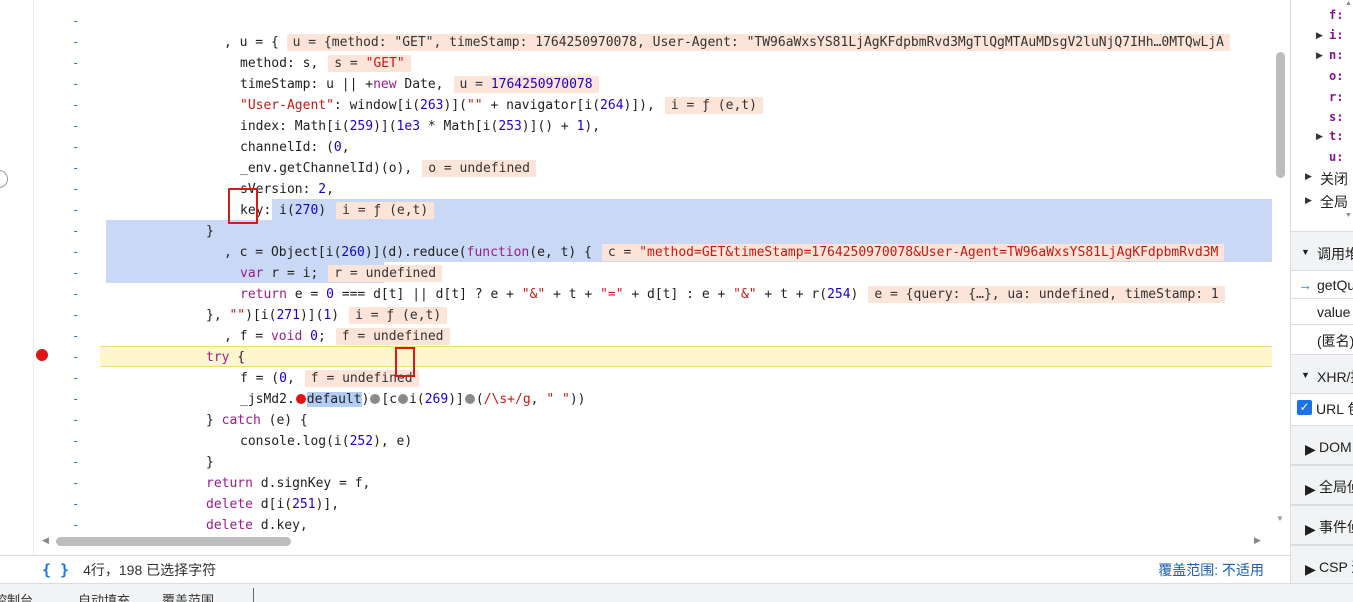  What do you see at coordinates (1335, 377) in the screenshot?
I see `xhr-breakpoints-label: XHR/提取断点` at bounding box center [1335, 377].